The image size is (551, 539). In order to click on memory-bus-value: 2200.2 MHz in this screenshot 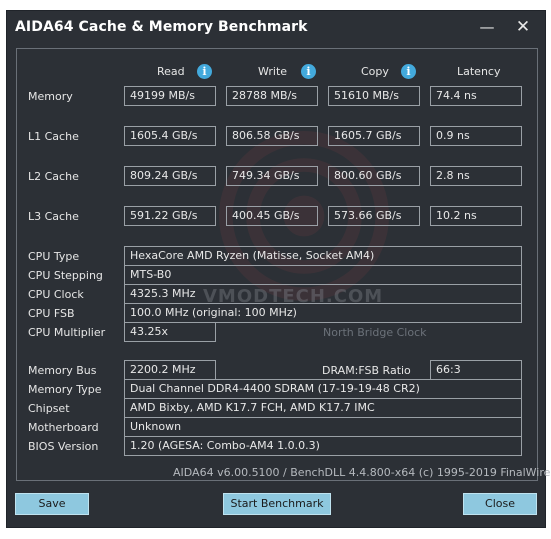, I will do `click(170, 370)`.